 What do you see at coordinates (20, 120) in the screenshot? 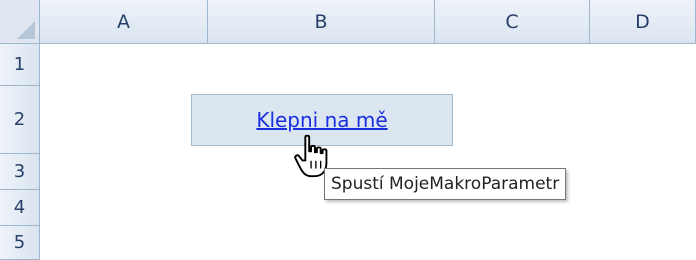
I see `row-header-2: 2` at bounding box center [20, 120].